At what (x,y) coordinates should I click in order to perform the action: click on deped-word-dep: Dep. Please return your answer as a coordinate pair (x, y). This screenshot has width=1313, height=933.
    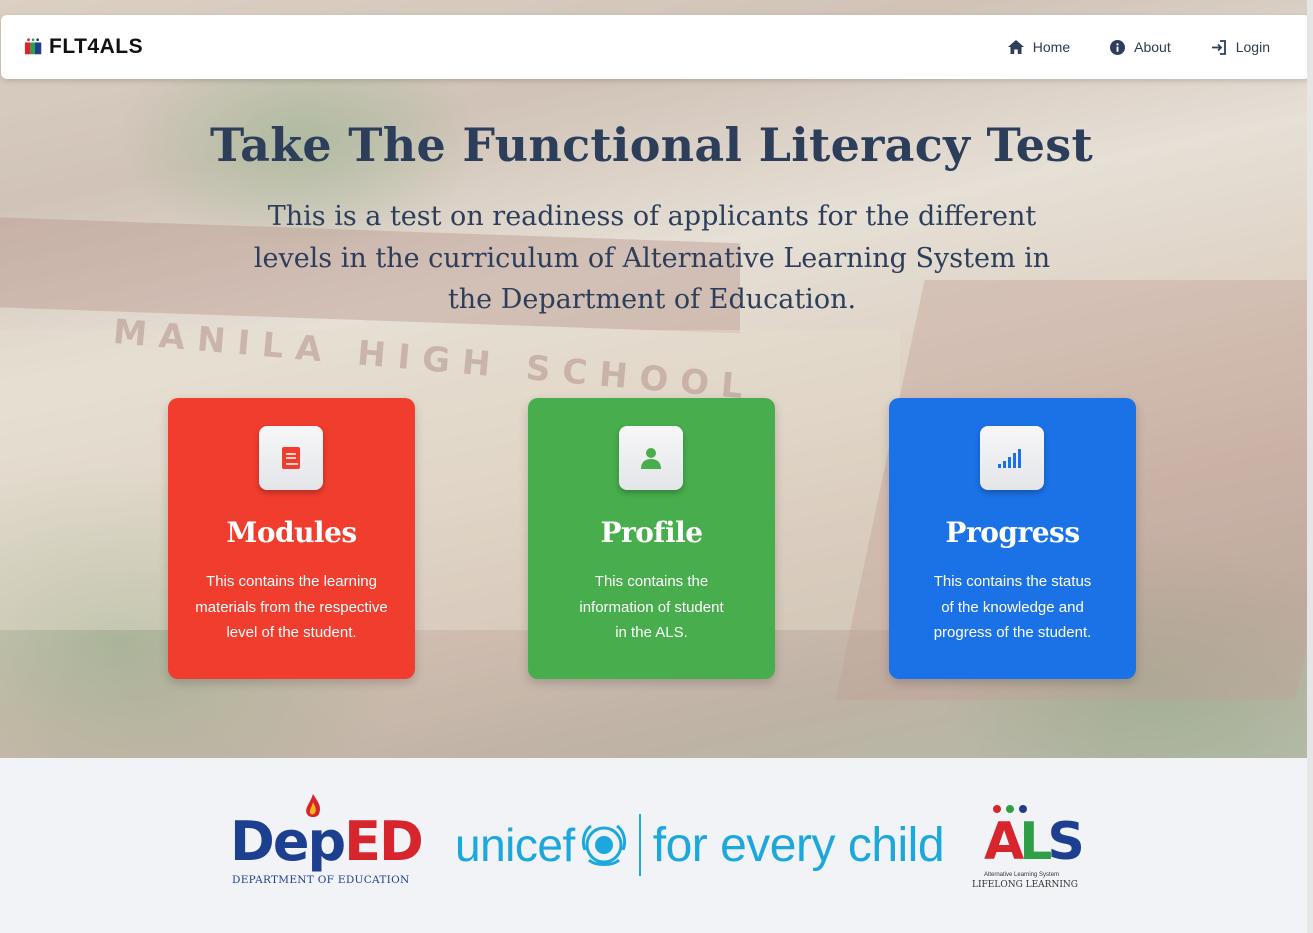
    Looking at the image, I should click on (288, 841).